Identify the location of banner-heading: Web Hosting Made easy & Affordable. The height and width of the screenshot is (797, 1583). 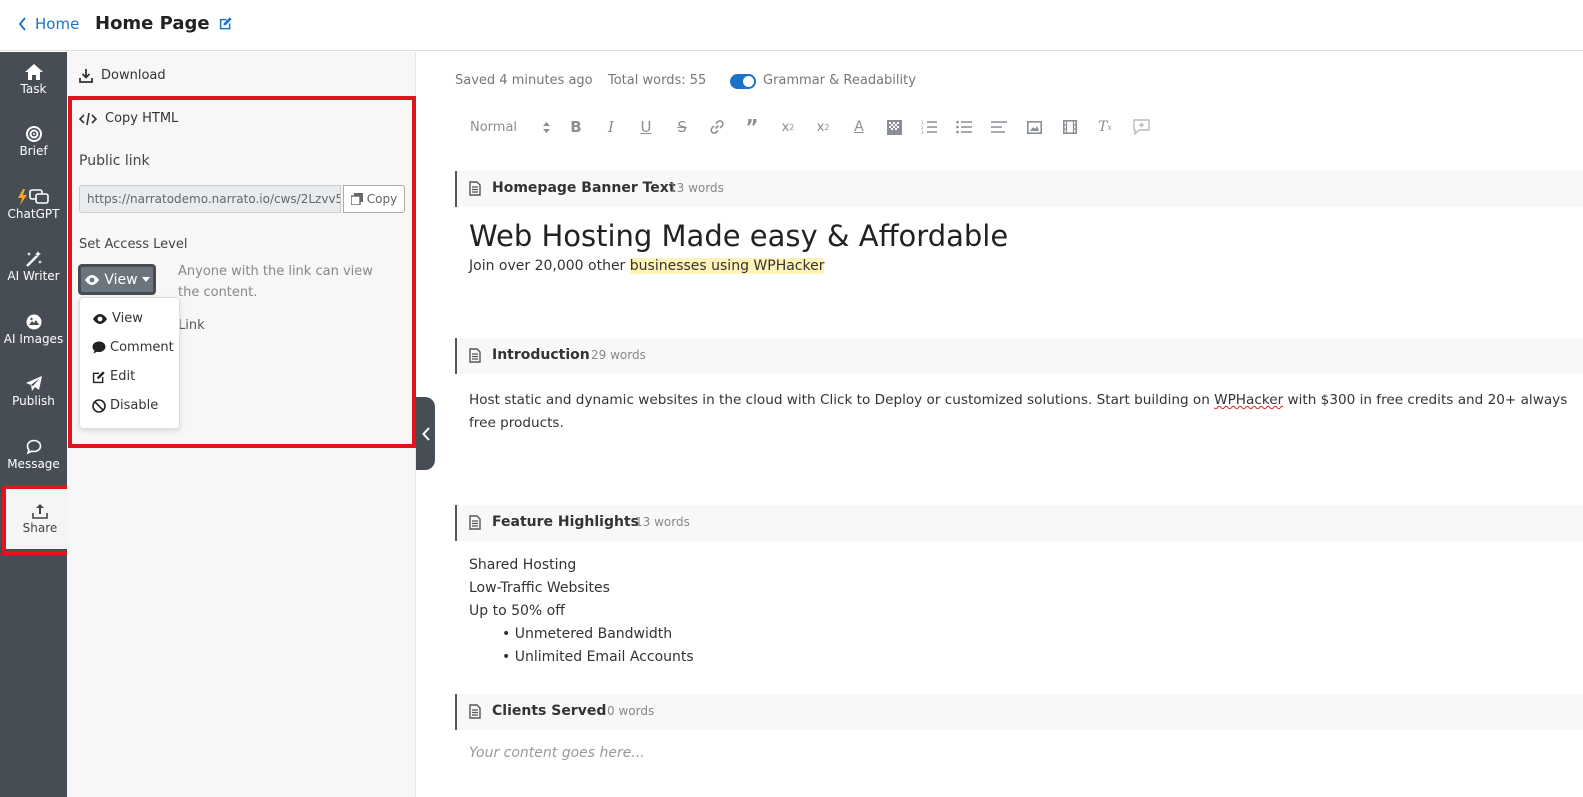
(738, 236).